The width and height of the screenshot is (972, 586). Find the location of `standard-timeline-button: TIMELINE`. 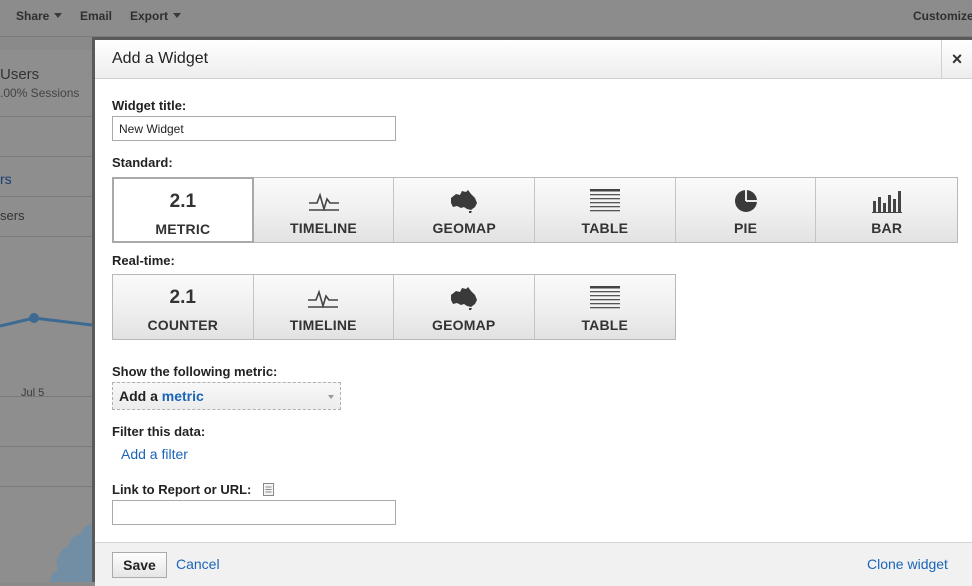

standard-timeline-button: TIMELINE is located at coordinates (324, 210).